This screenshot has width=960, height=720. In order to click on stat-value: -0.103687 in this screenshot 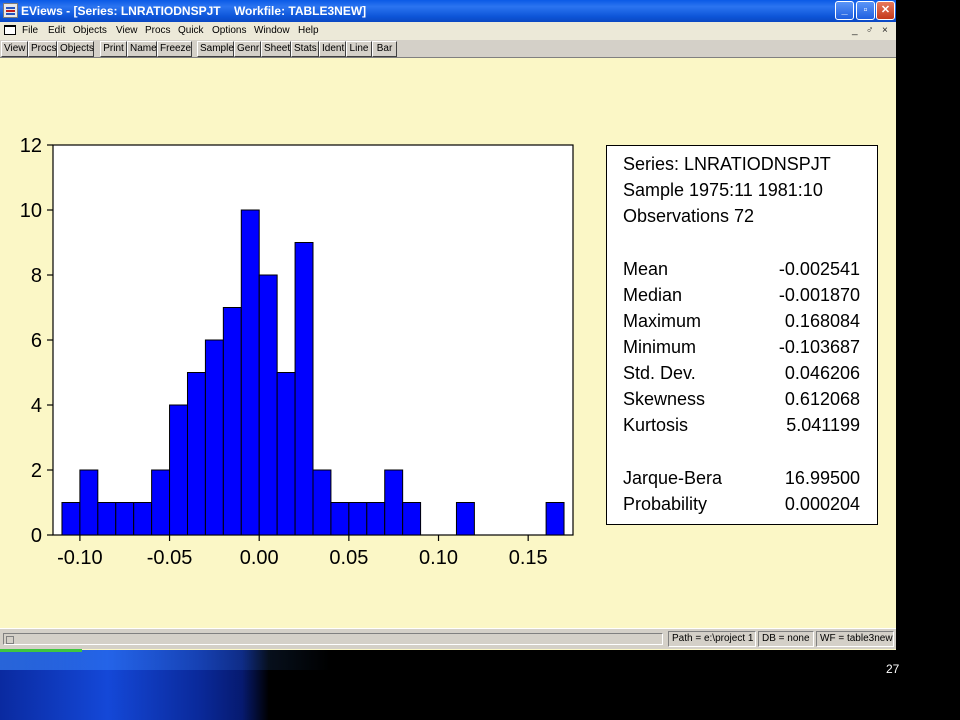, I will do `click(819, 347)`.